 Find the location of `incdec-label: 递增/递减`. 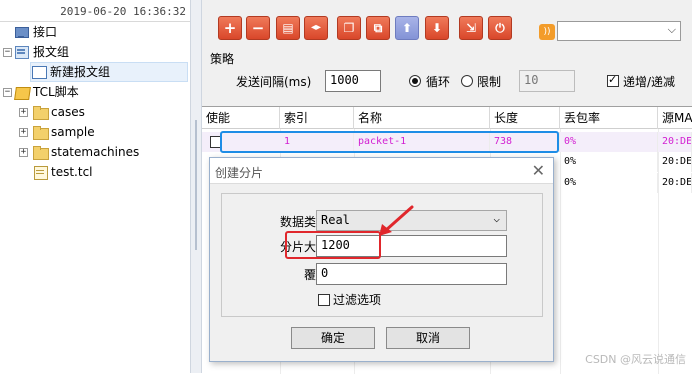

incdec-label: 递增/递减 is located at coordinates (649, 82).